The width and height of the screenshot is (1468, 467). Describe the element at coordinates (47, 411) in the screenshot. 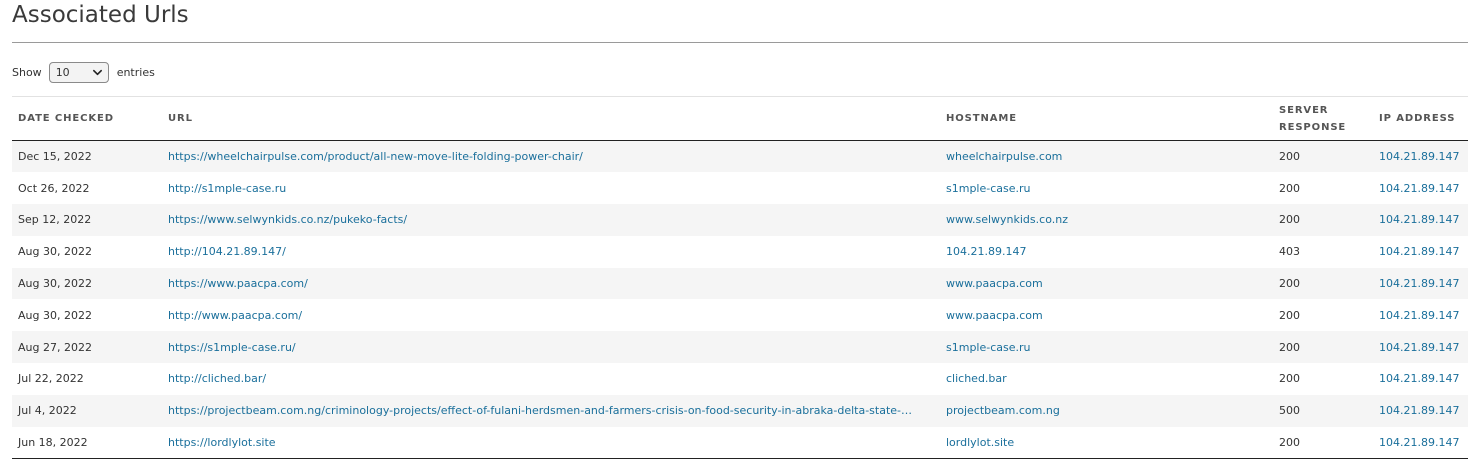

I see `date-cell: Jul 4, 2022` at that location.